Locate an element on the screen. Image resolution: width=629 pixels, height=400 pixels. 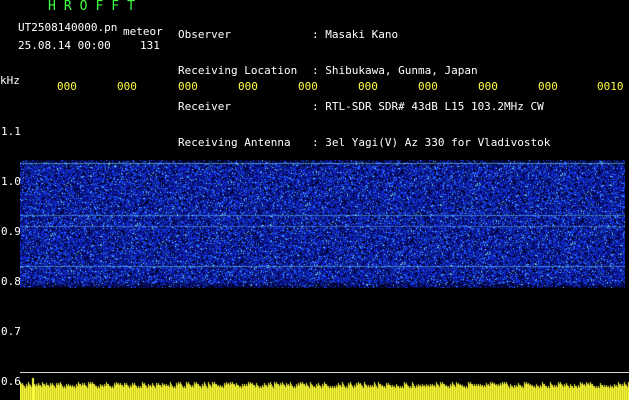
signal-level-bars is located at coordinates (324, 387).